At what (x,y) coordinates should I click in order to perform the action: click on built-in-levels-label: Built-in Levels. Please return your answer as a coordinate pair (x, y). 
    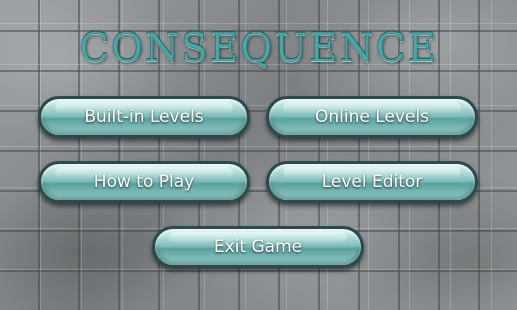
    Looking at the image, I should click on (144, 117).